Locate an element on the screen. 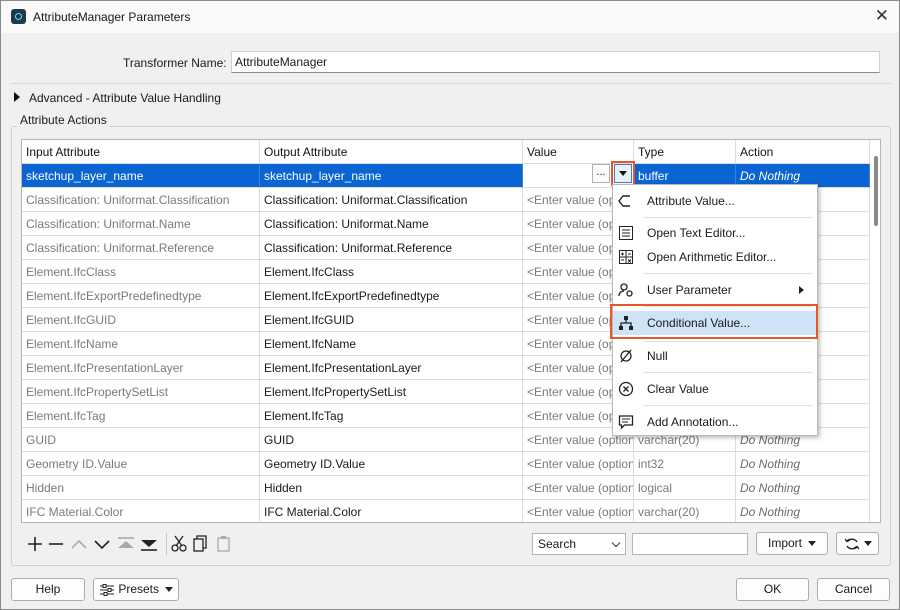 This screenshot has height=610, width=900. search-column-select: Search is located at coordinates (579, 544).